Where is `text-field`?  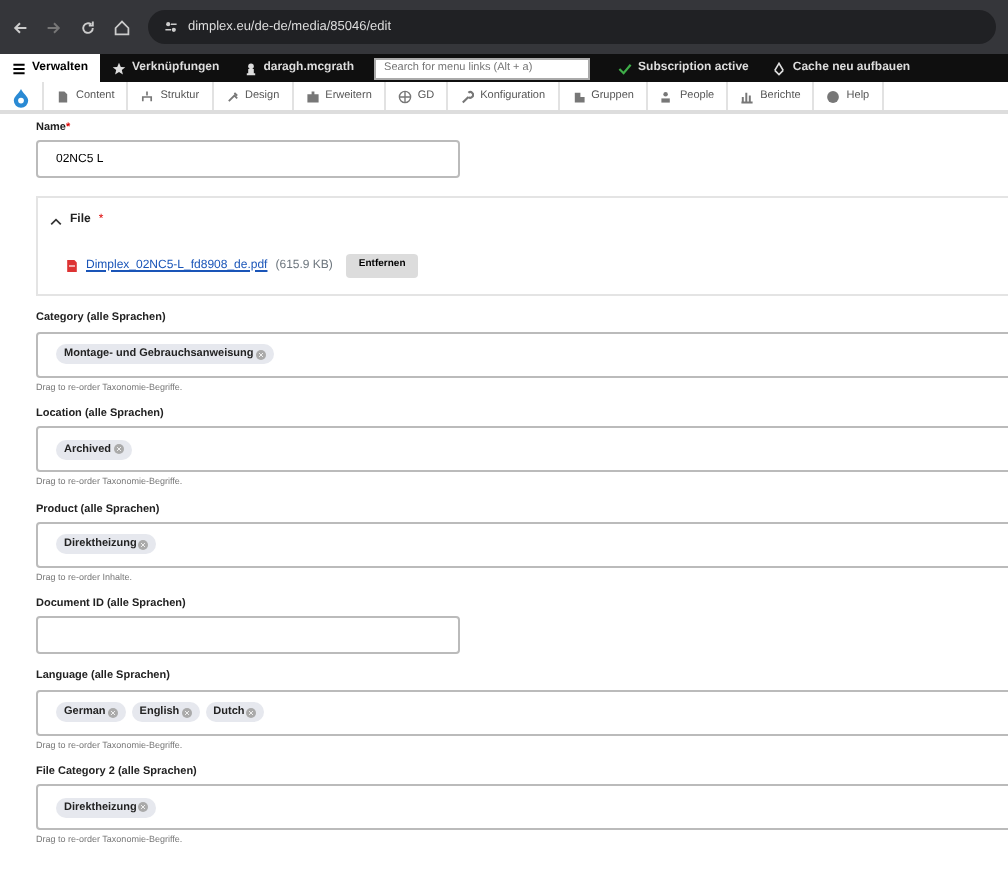 text-field is located at coordinates (248, 635).